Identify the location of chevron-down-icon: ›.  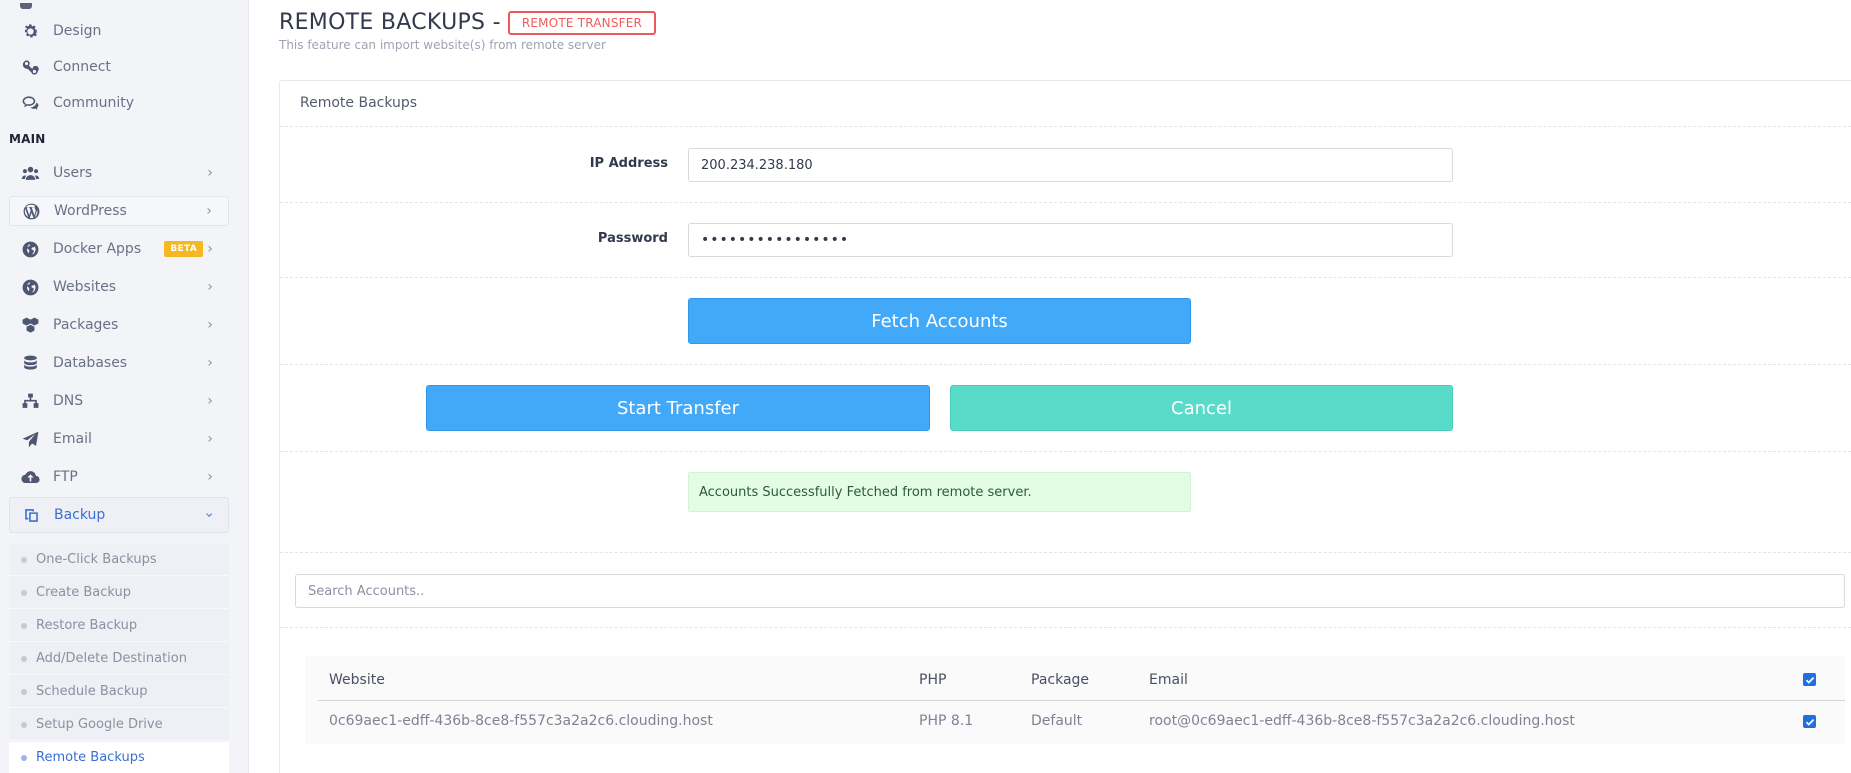
(209, 515).